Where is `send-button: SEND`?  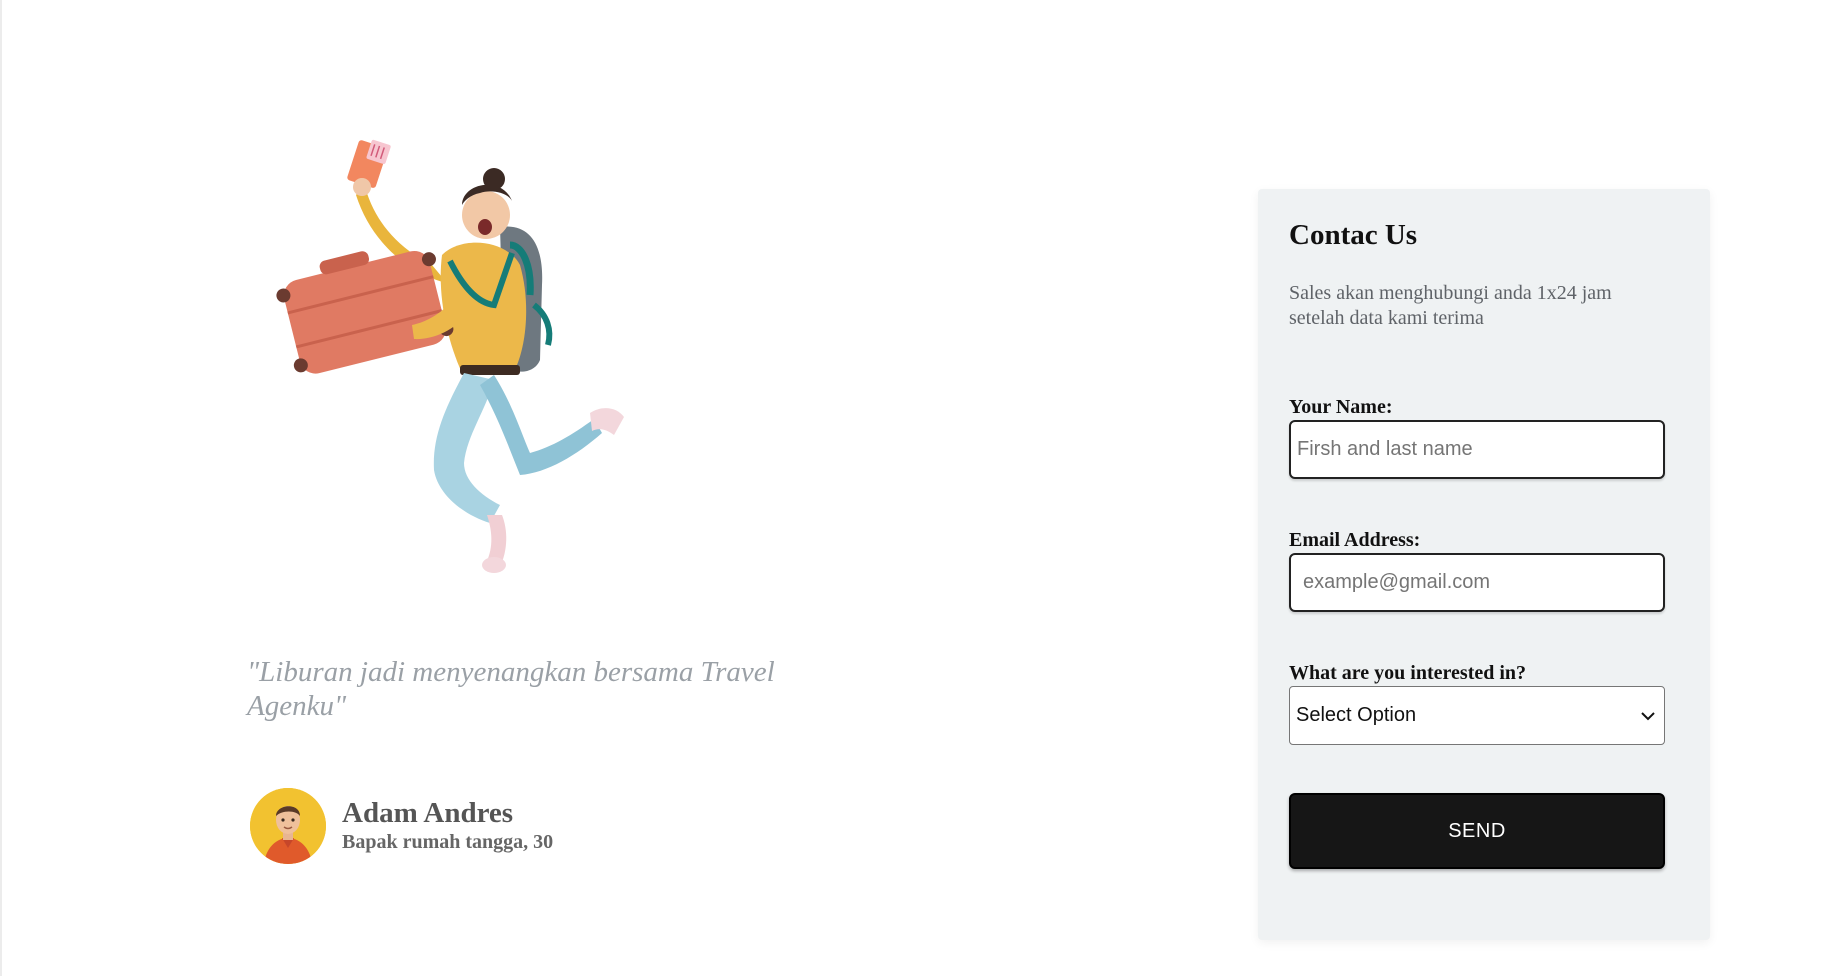 send-button: SEND is located at coordinates (1477, 831).